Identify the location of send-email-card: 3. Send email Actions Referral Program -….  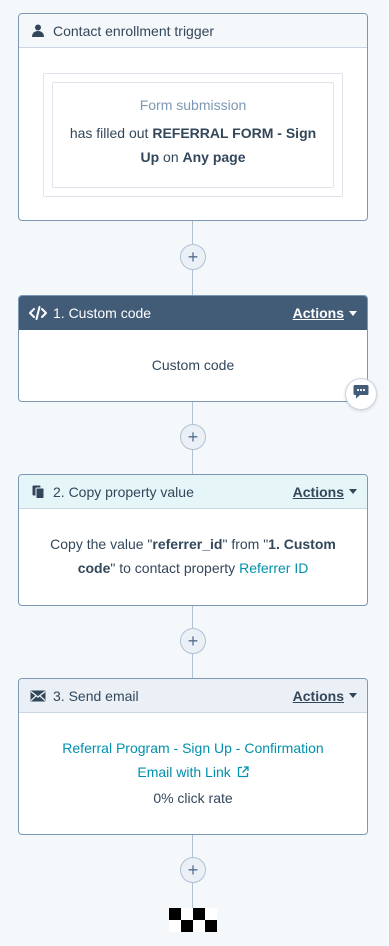
(193, 756).